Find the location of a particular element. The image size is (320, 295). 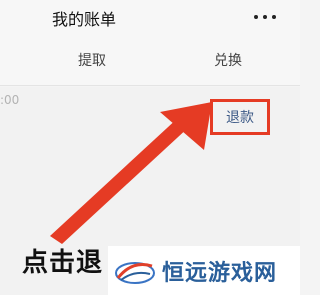

annotation-caption: 点击退 is located at coordinates (63, 263).